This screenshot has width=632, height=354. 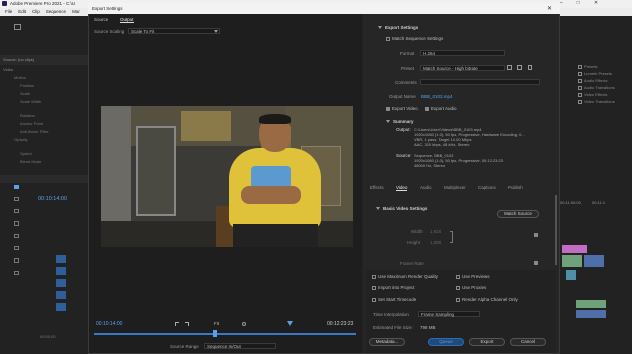 What do you see at coordinates (101, 19) in the screenshot?
I see `tab-source: Source` at bounding box center [101, 19].